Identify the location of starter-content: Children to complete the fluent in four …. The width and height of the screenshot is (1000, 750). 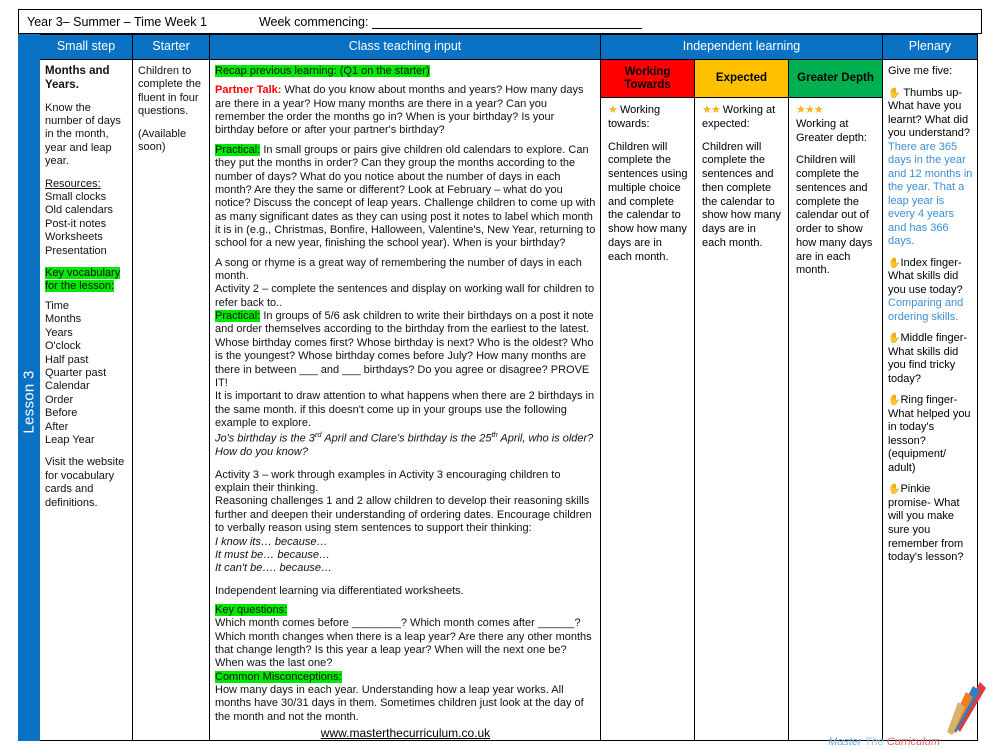
(171, 400).